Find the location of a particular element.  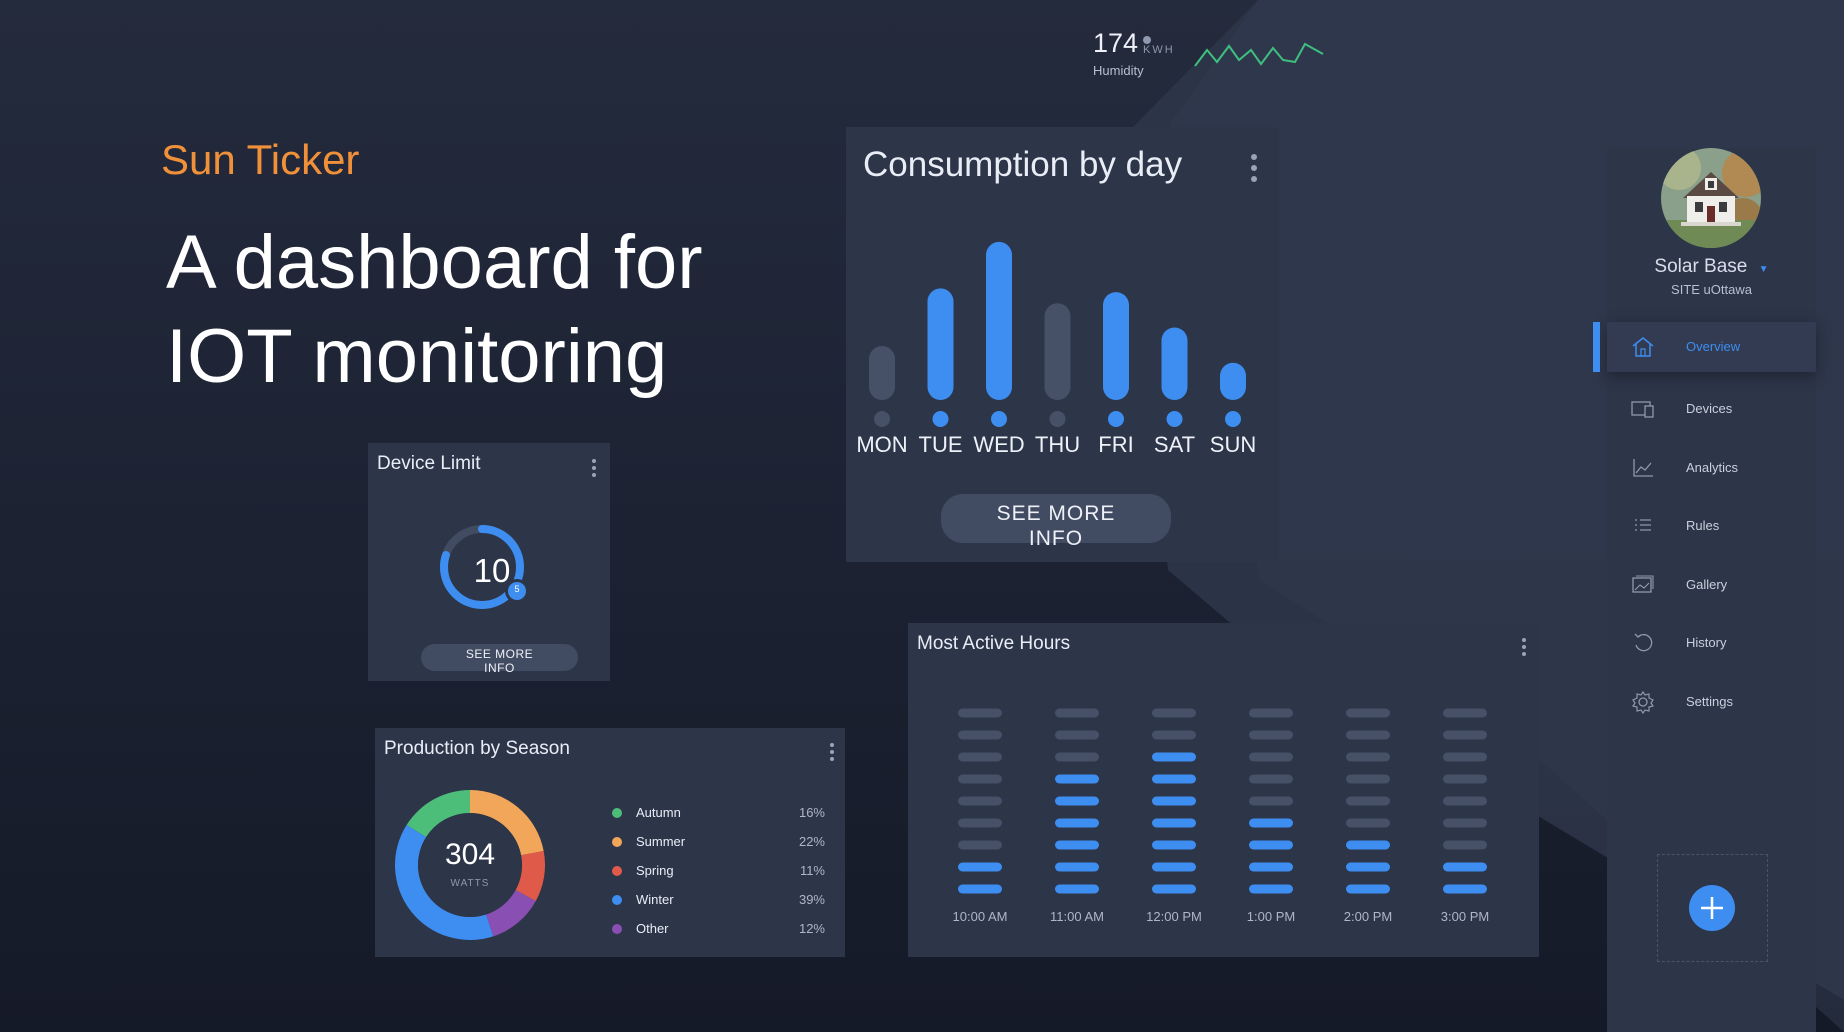

devices-icon is located at coordinates (1642, 409).